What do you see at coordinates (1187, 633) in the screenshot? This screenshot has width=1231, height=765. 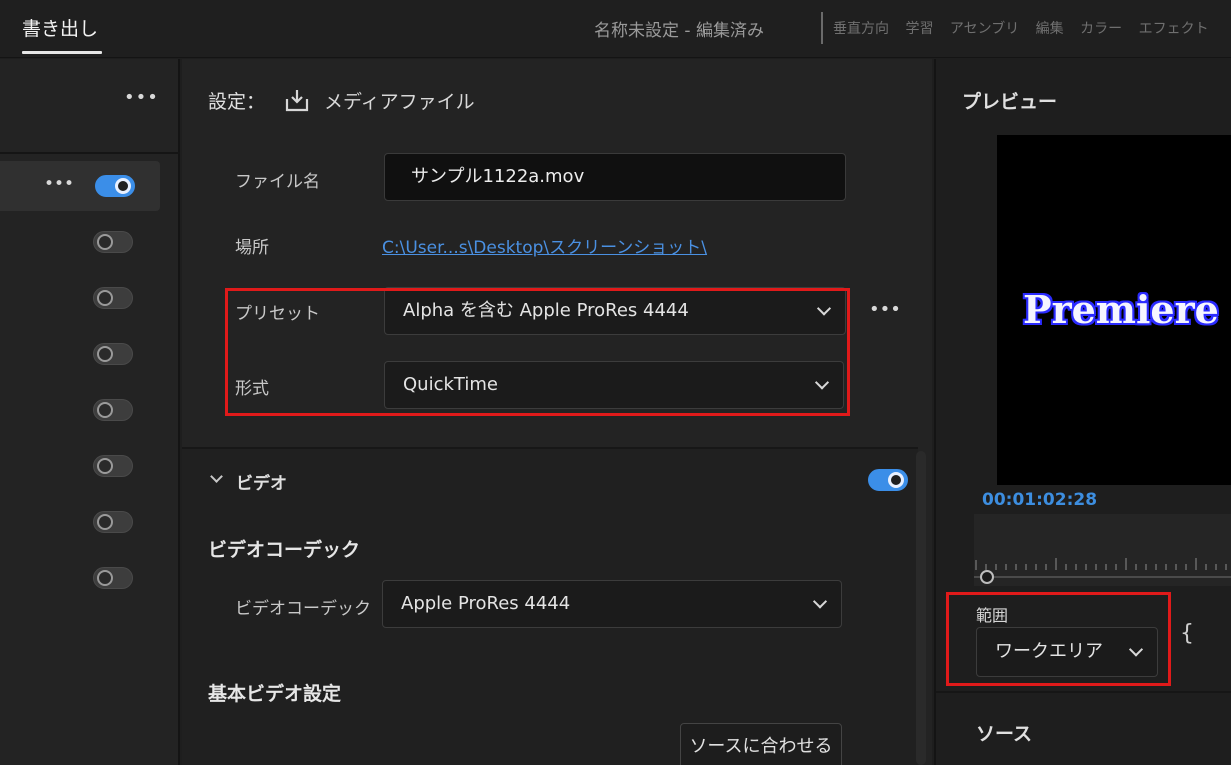 I see `in-out-brace-icon: {` at bounding box center [1187, 633].